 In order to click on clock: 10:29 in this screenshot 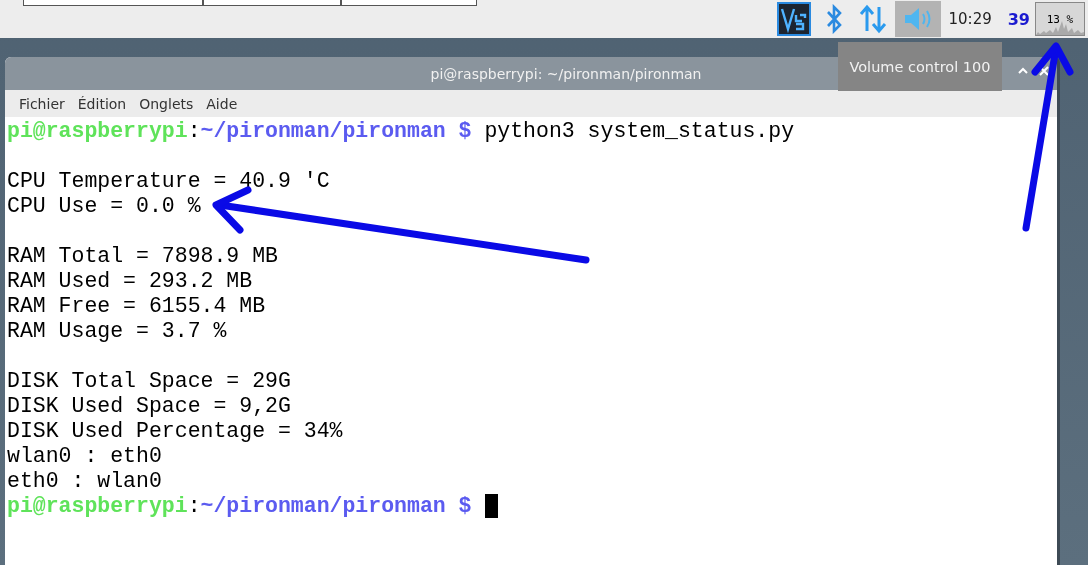, I will do `click(970, 19)`.